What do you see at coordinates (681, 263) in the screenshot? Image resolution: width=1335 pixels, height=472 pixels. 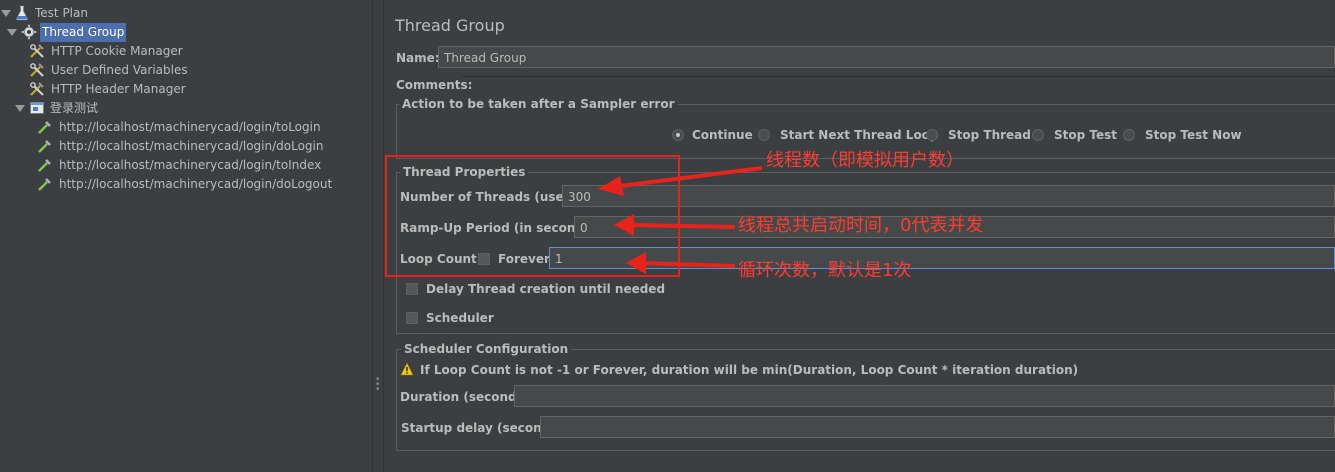 I see `arrow-loop` at bounding box center [681, 263].